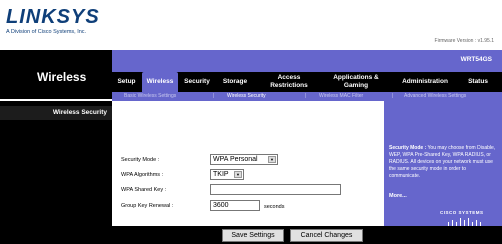  Describe the element at coordinates (221, 174) in the screenshot. I see `wpa-algorithms-value: TKIP` at that location.